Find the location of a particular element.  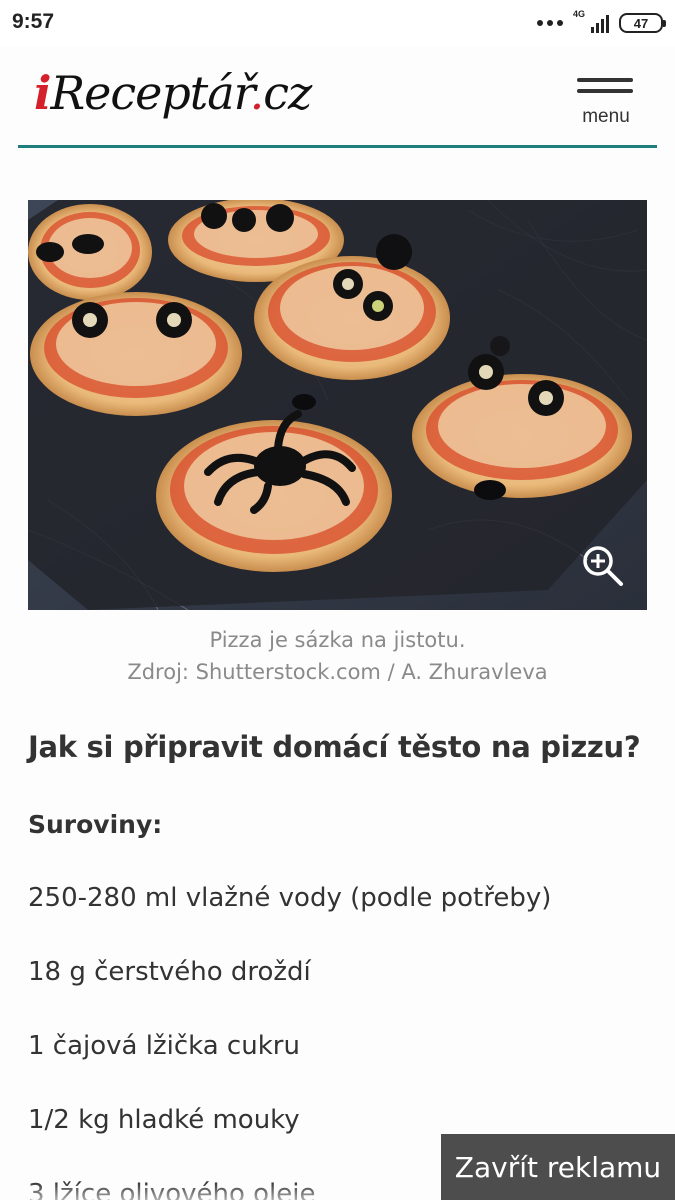

zoom-icon is located at coordinates (603, 566).